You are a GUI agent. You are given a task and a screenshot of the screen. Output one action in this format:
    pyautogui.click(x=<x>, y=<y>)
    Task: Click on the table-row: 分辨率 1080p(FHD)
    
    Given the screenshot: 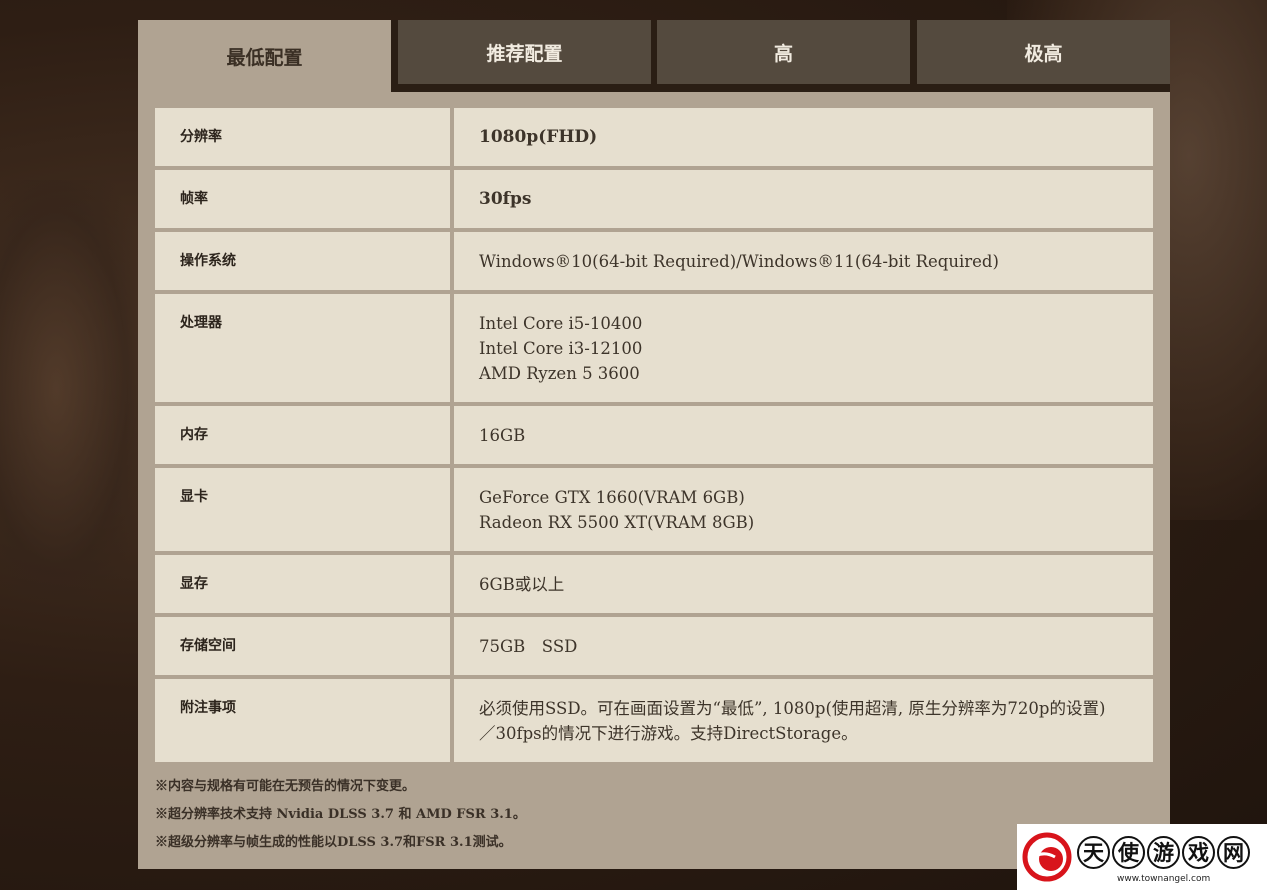 What is the action you would take?
    pyautogui.click(x=654, y=137)
    